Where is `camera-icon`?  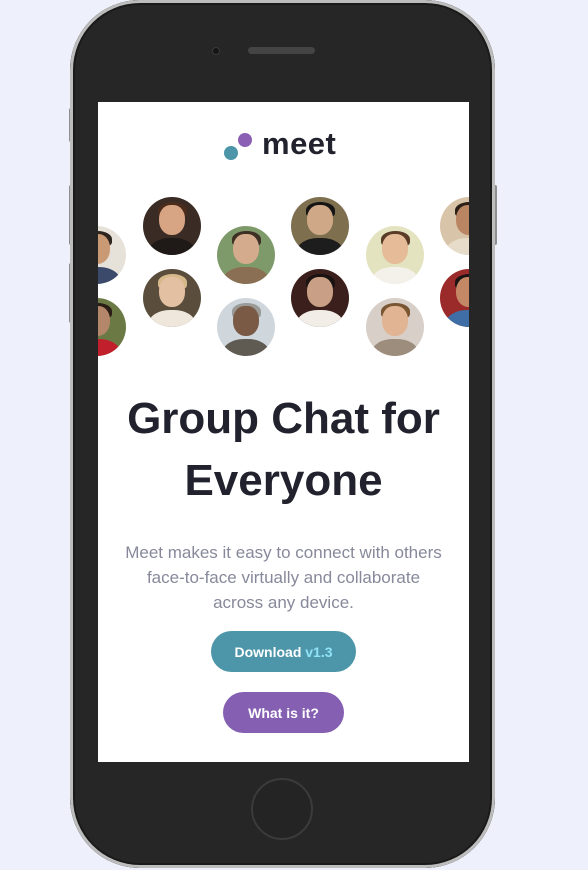 camera-icon is located at coordinates (216, 51).